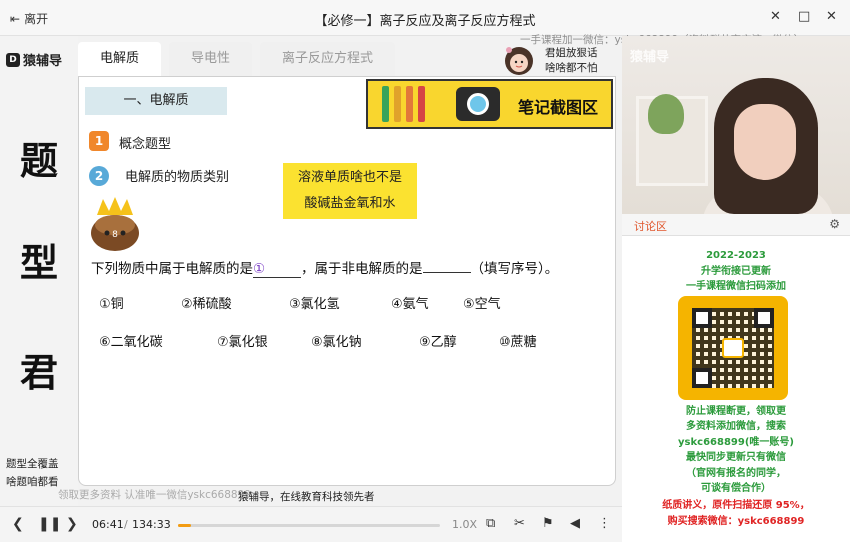  I want to click on option-item: ⑥二氧化碳, so click(131, 342).